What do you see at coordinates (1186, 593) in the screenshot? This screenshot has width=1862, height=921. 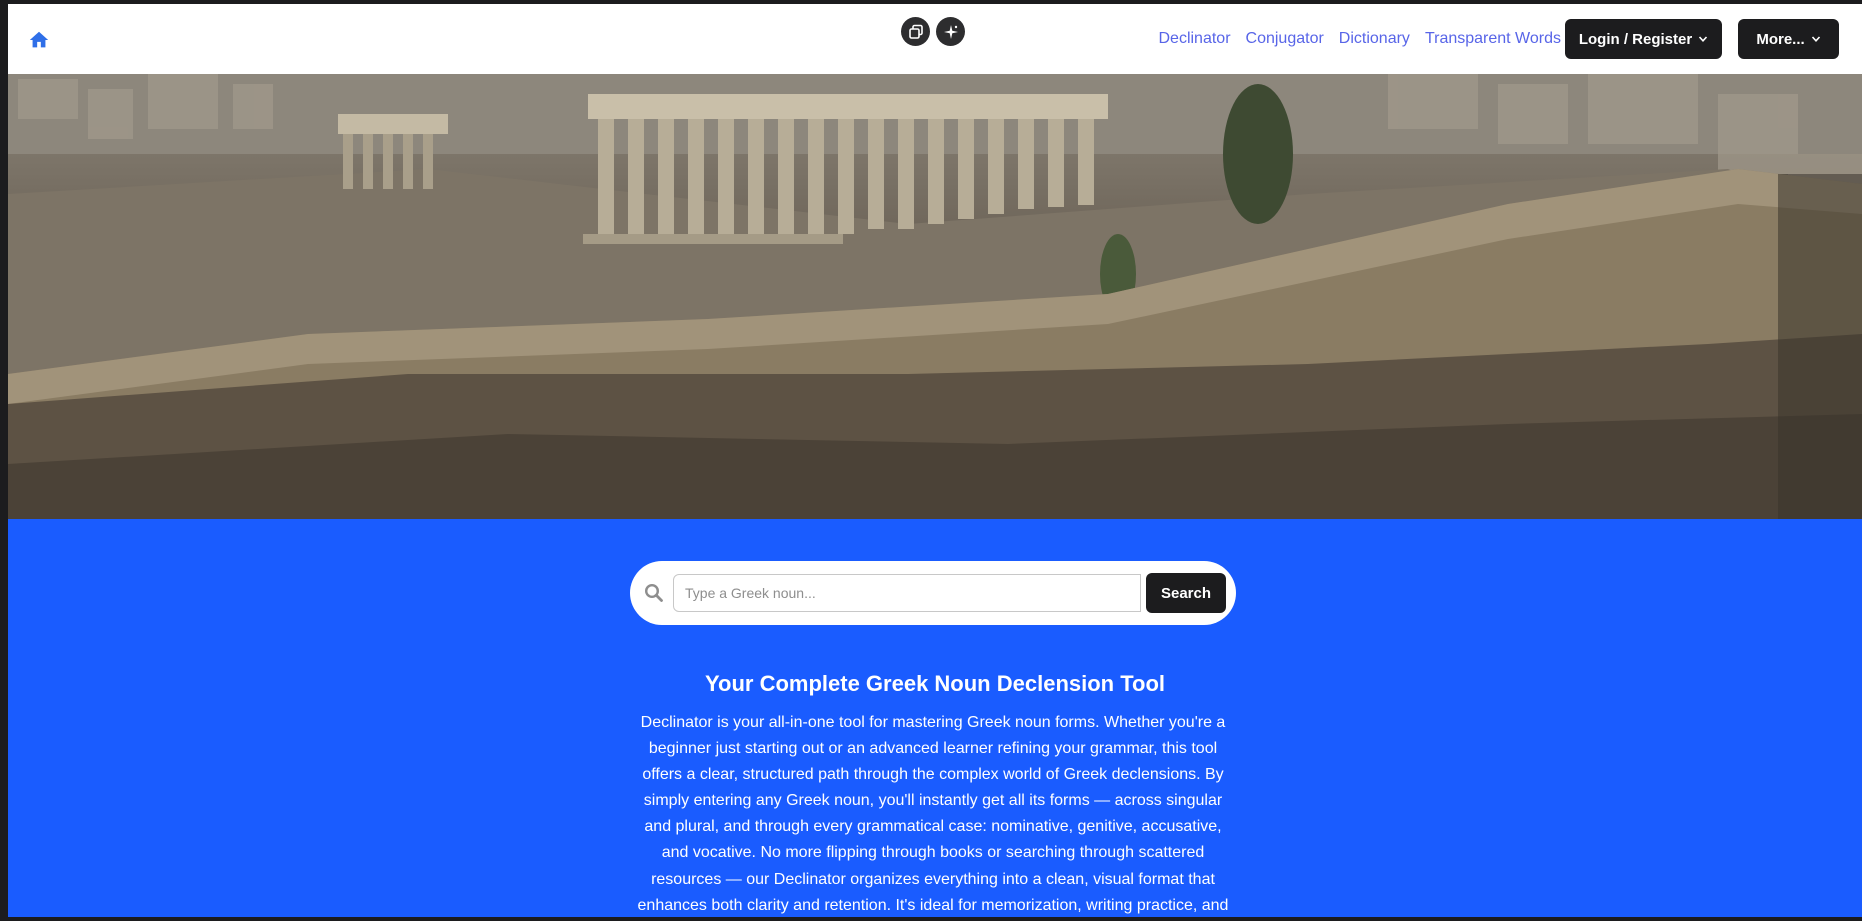 I see `search-button: Search` at bounding box center [1186, 593].